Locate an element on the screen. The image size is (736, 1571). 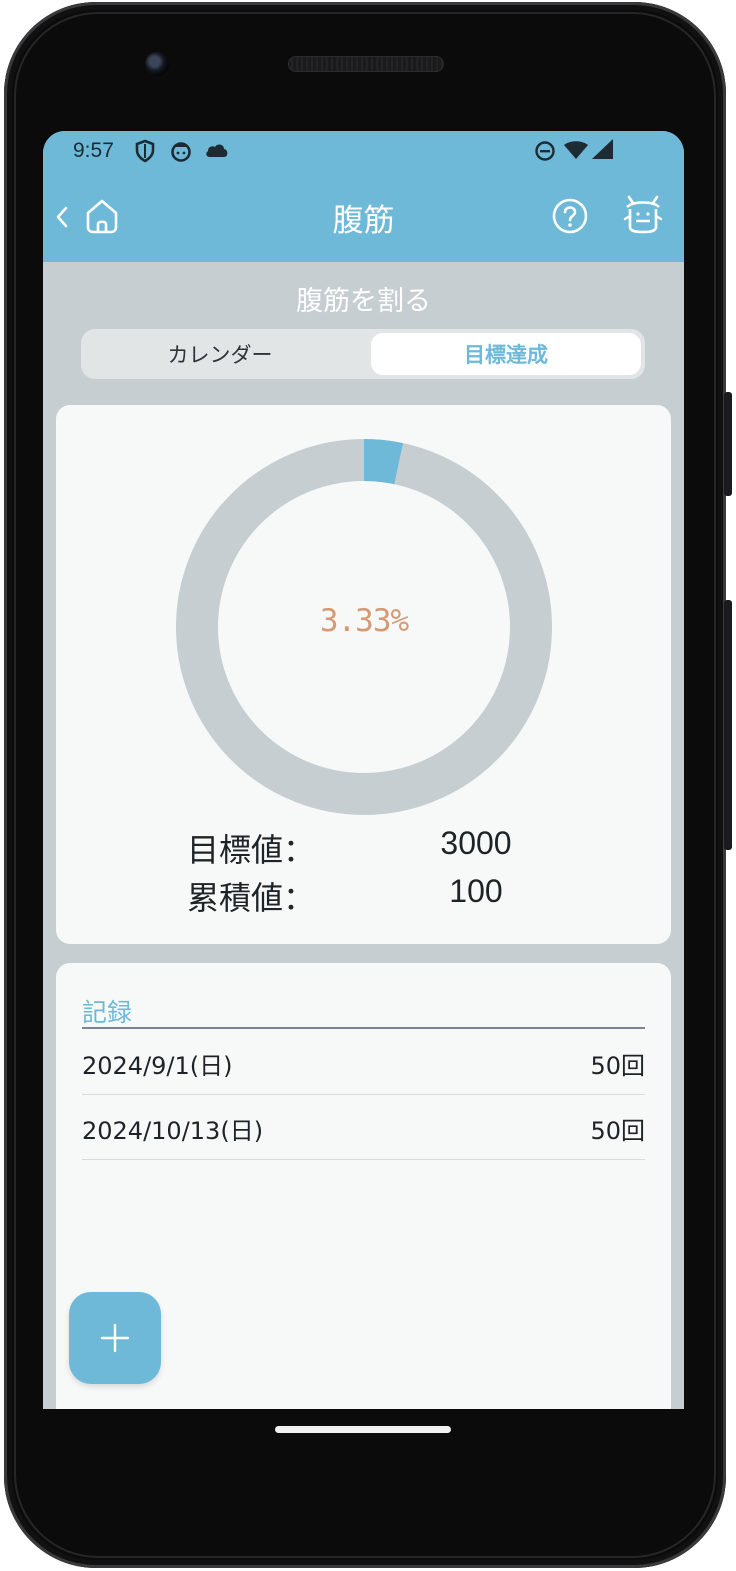
goal-title: 腹筋を割る is located at coordinates (363, 301).